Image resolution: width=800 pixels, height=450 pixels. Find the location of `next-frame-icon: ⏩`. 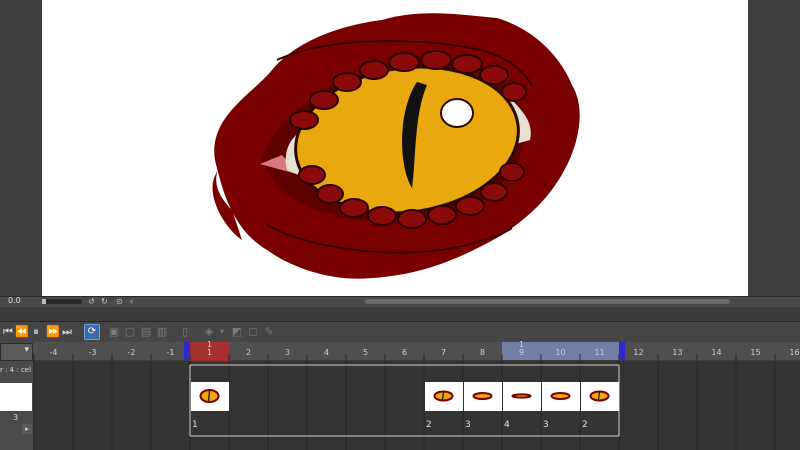

next-frame-icon: ⏩ is located at coordinates (53, 332).